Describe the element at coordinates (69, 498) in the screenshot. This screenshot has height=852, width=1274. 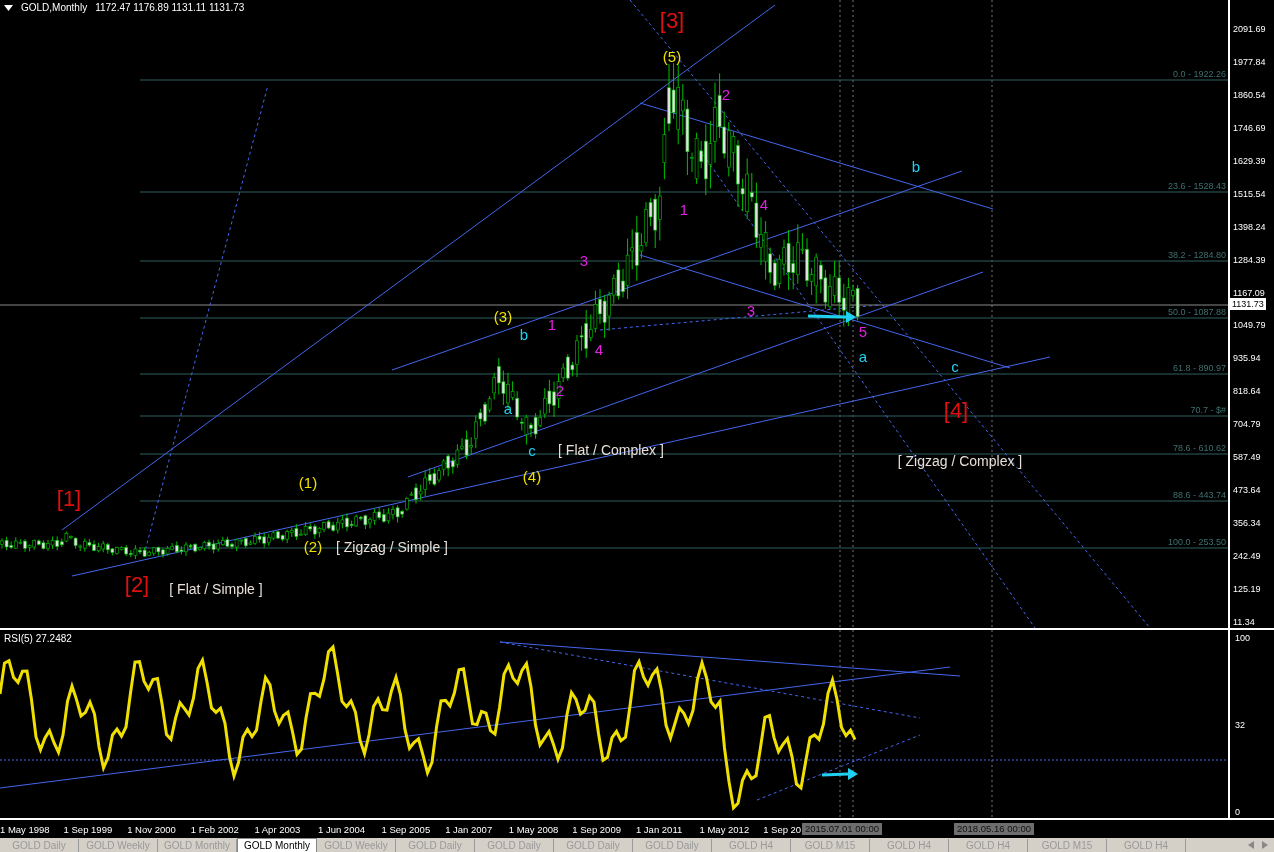
I see `wave-label: [1]` at that location.